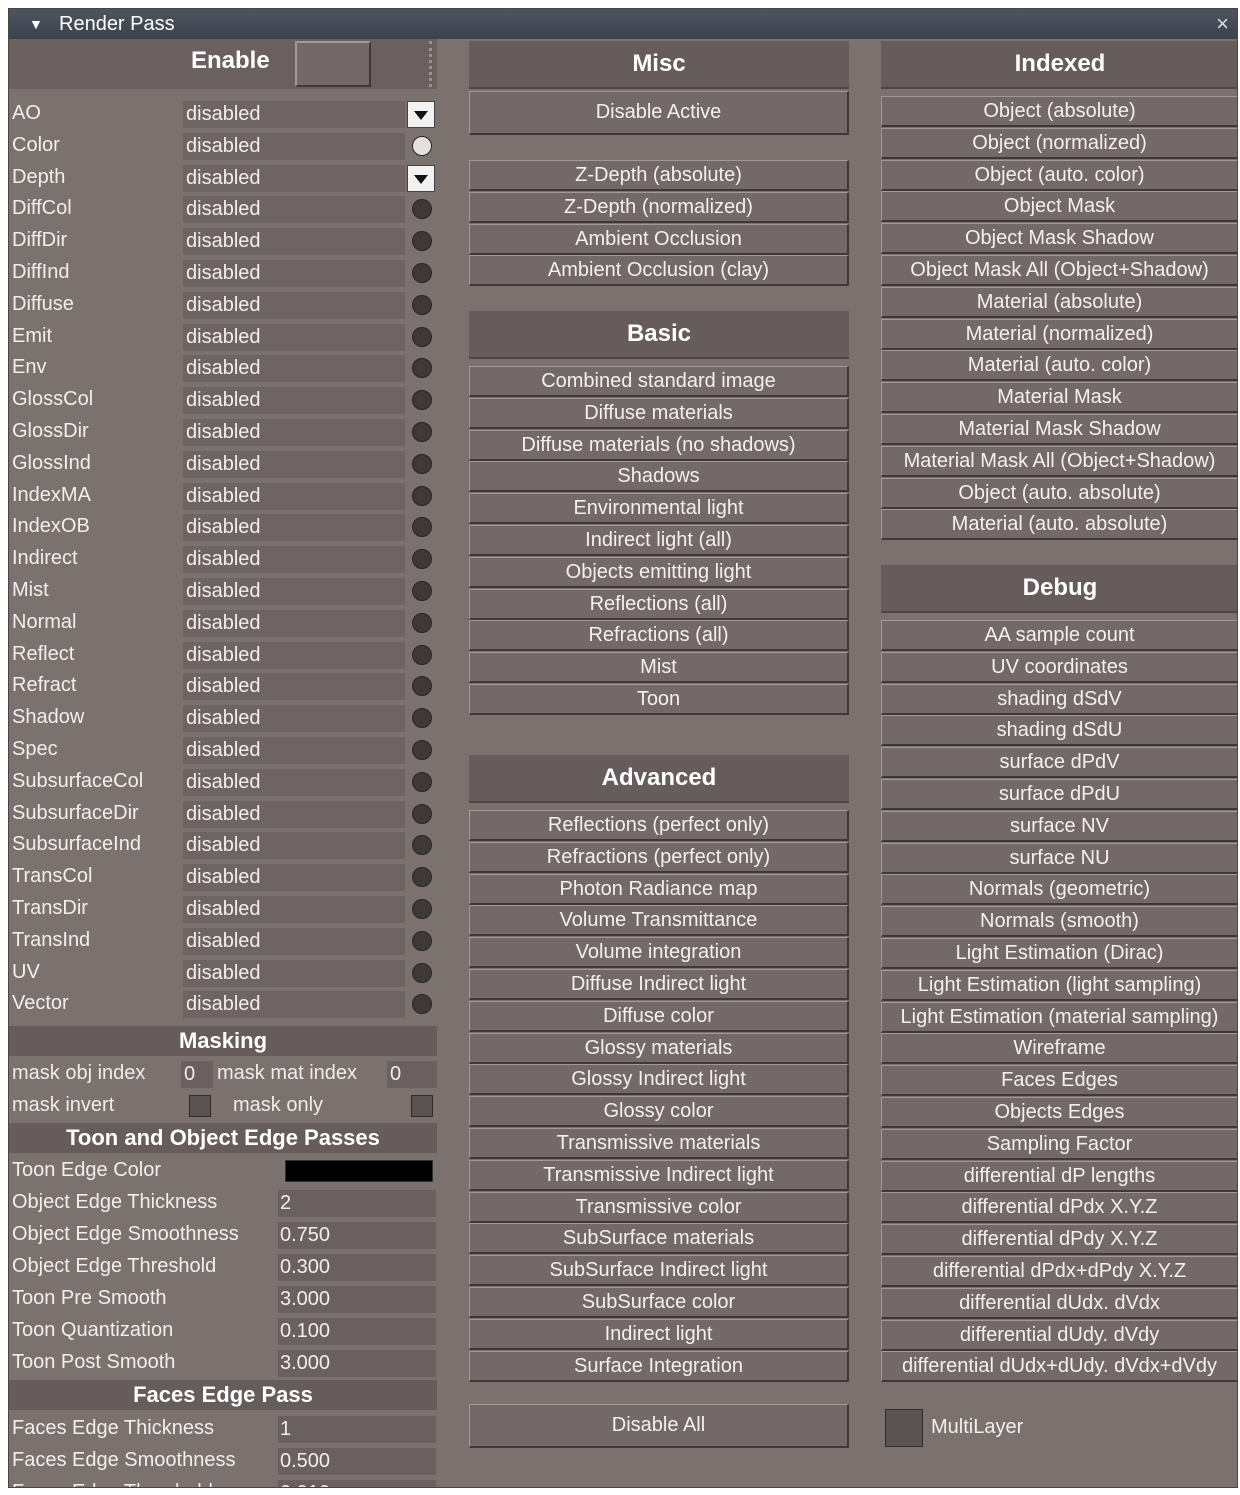  Describe the element at coordinates (197, 1075) in the screenshot. I see `mask-obj-index-field: 0` at that location.